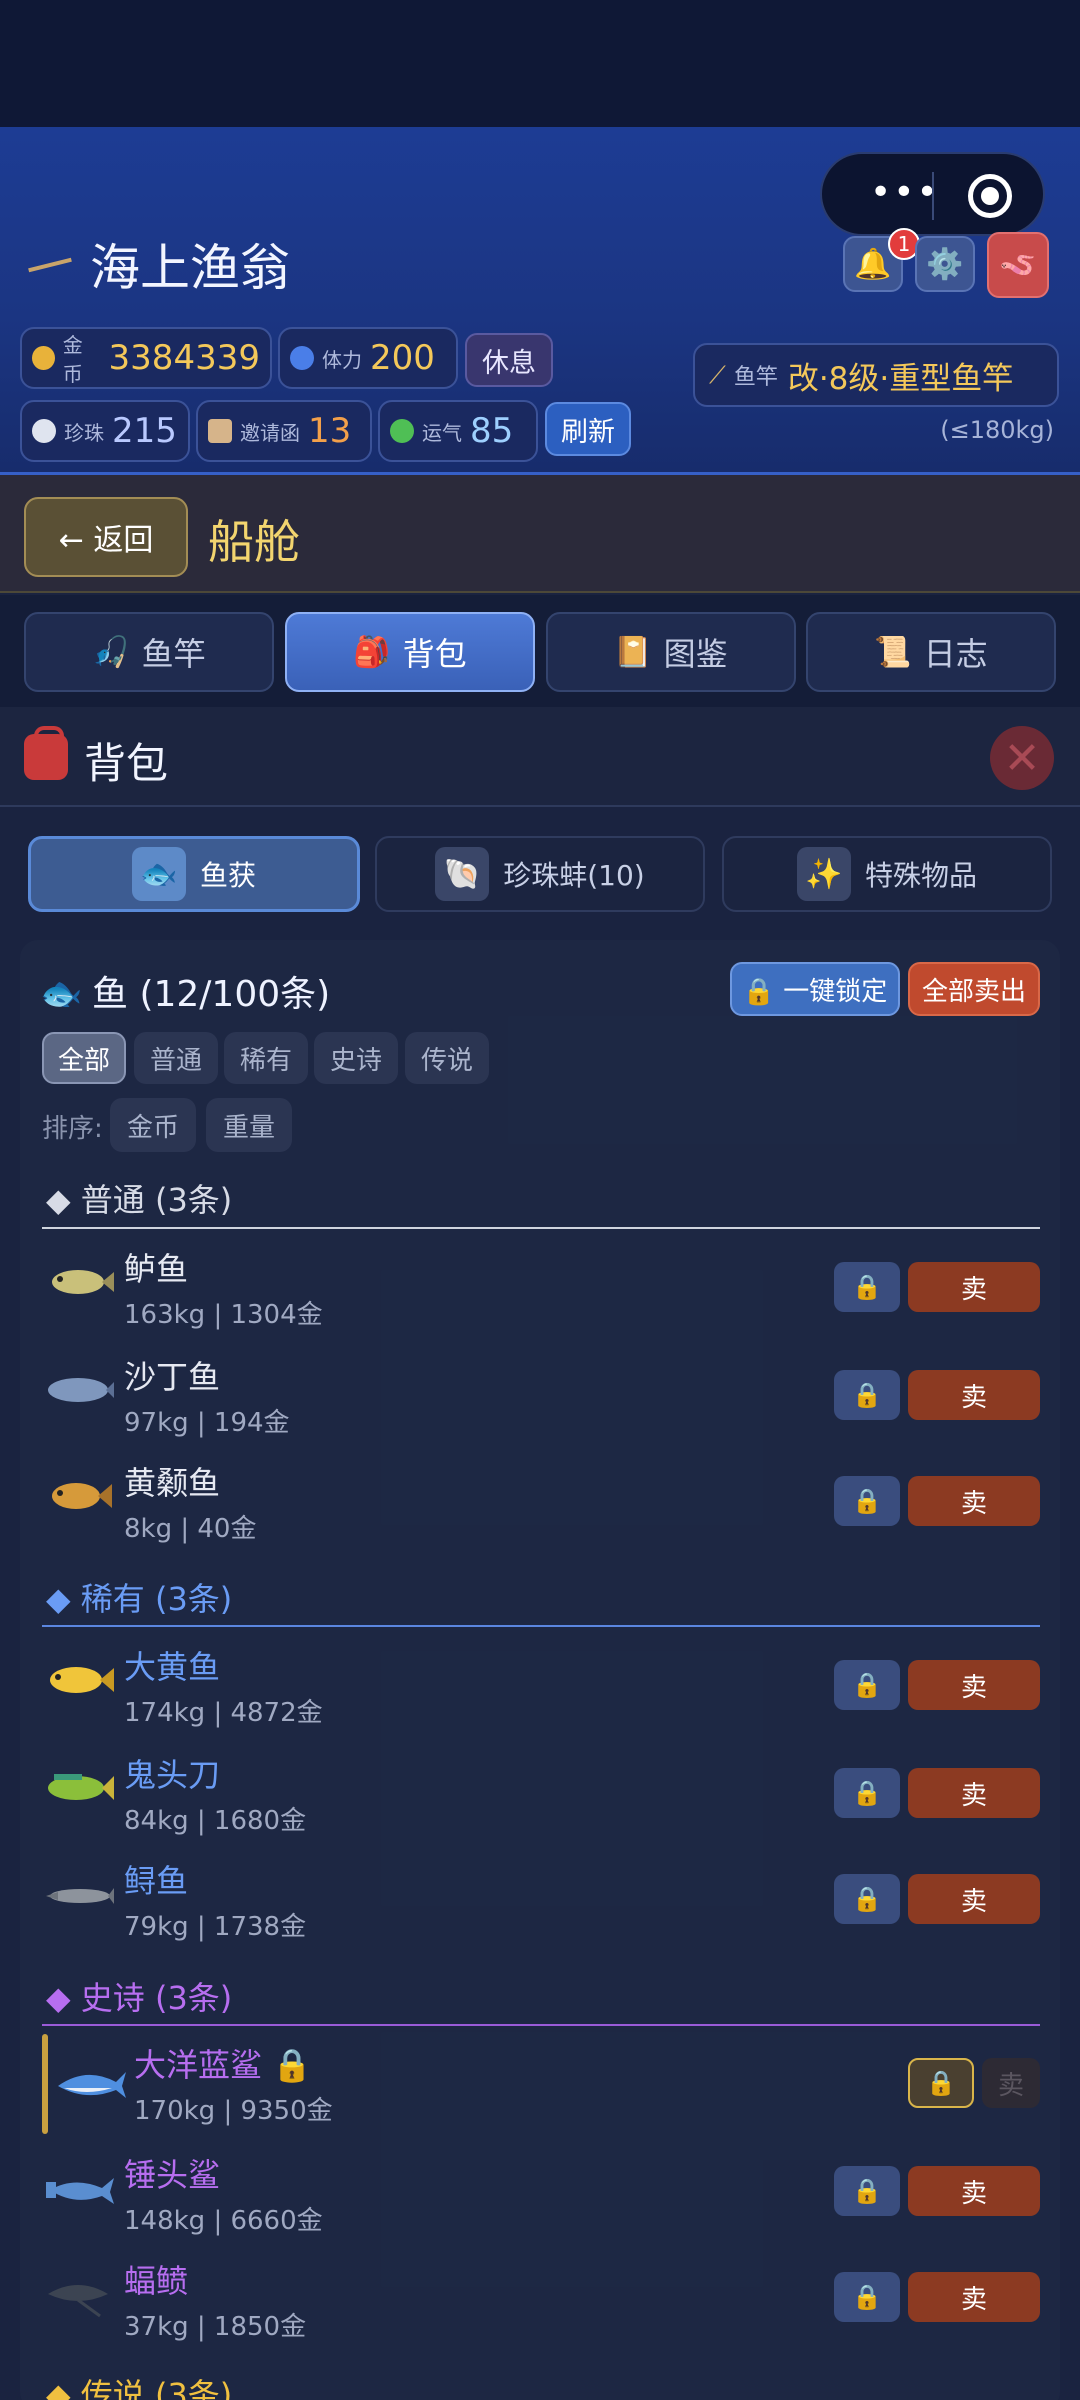 The image size is (1080, 2400). I want to click on fish-name: 黄颡鱼, so click(172, 1483).